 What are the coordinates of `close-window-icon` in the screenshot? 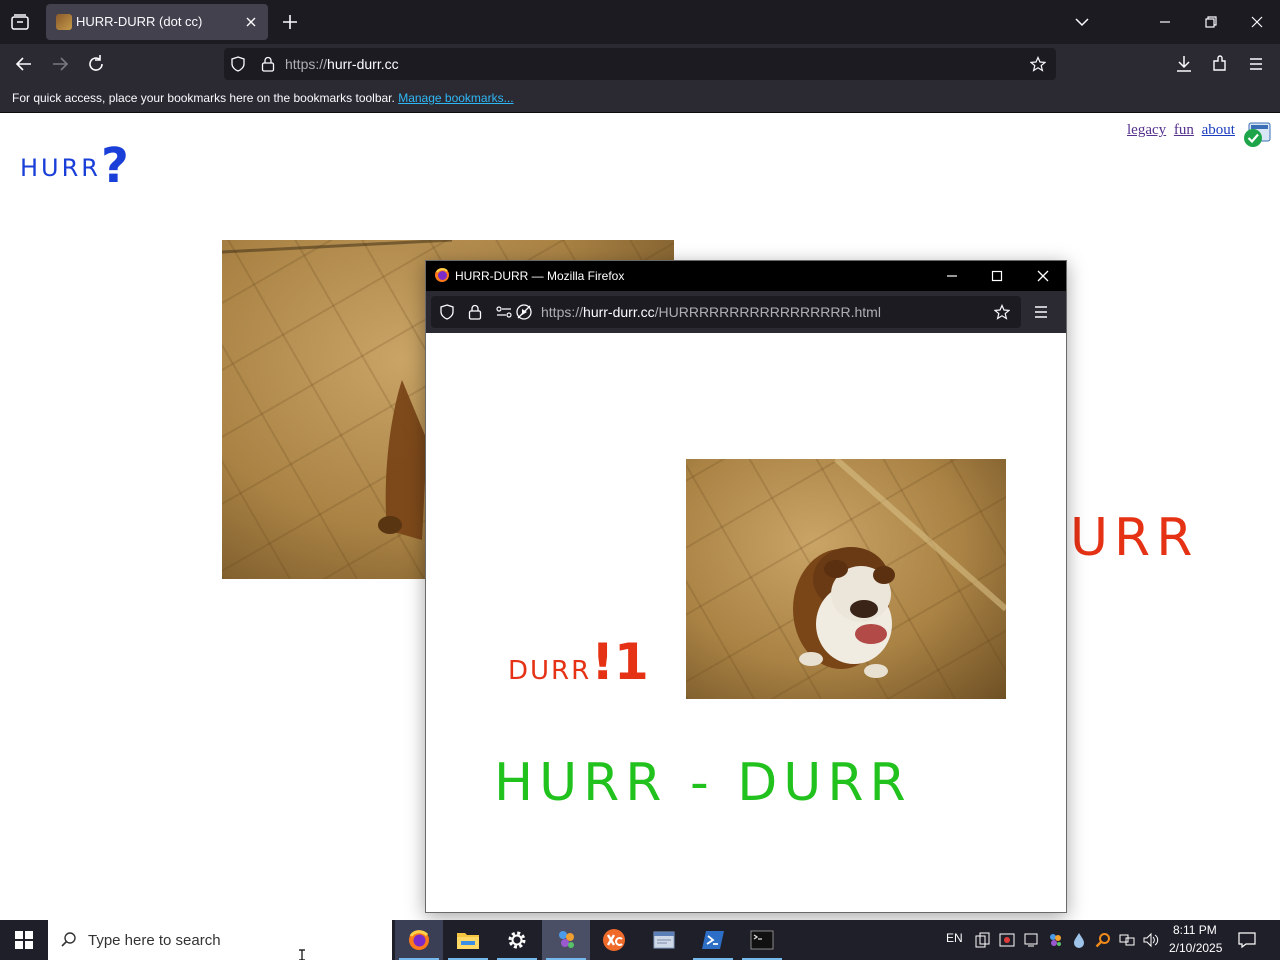 It's located at (1257, 22).